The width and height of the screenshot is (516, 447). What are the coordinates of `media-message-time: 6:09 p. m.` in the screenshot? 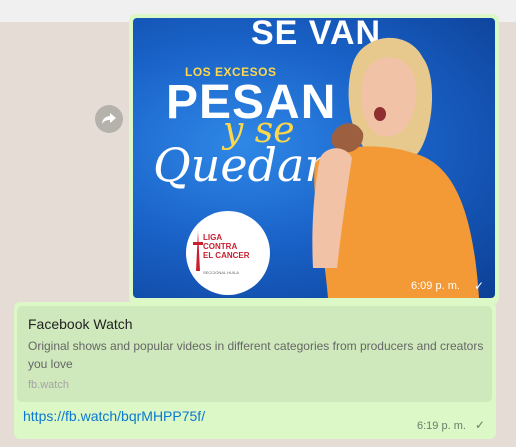 It's located at (435, 286).